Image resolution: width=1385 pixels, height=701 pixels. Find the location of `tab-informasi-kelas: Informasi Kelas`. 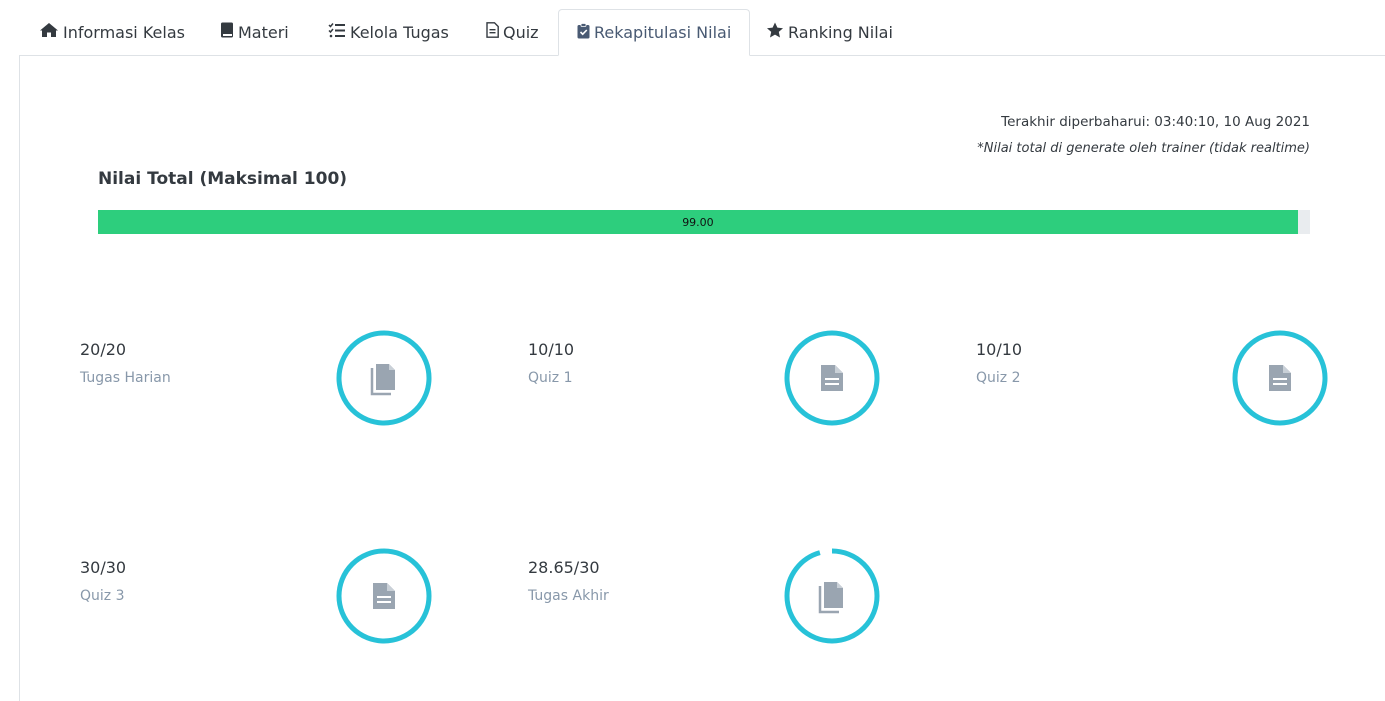

tab-informasi-kelas: Informasi Kelas is located at coordinates (112, 32).